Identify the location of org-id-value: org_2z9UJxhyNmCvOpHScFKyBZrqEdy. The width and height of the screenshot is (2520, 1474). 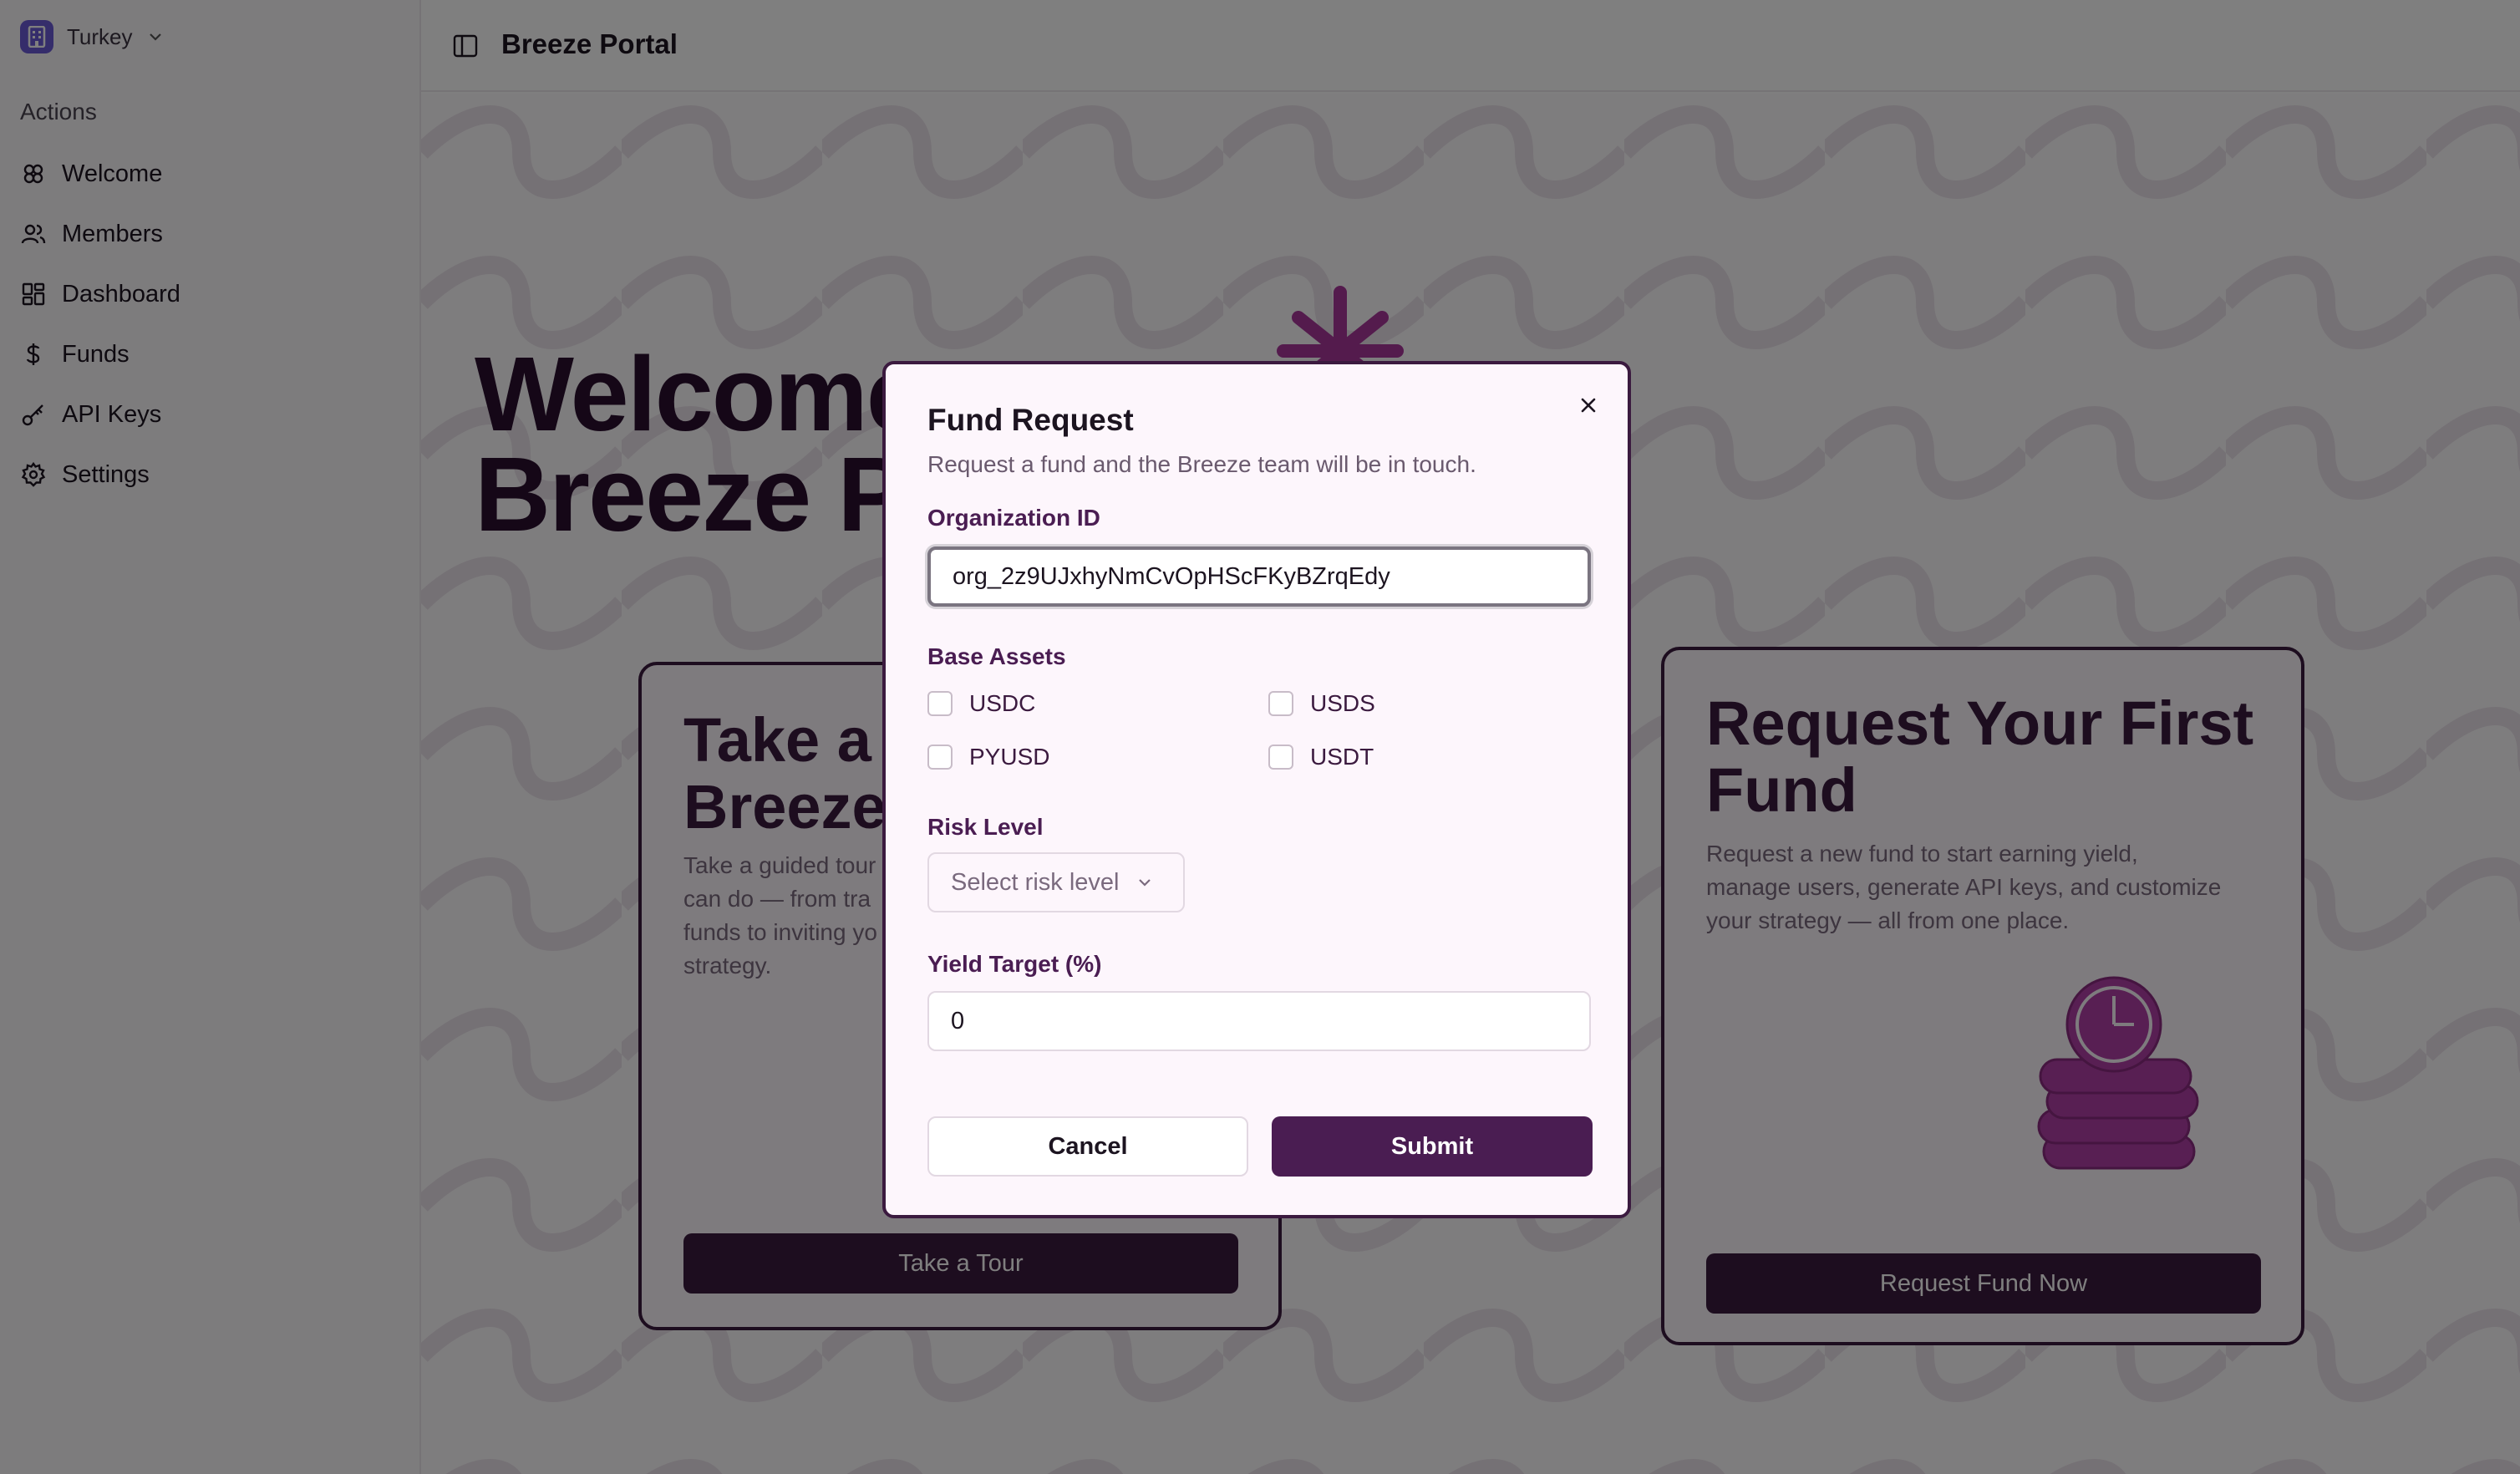
(1171, 576).